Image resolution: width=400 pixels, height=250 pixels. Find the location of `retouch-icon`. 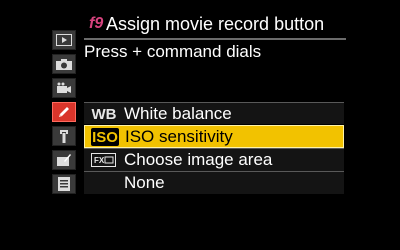

retouch-icon is located at coordinates (64, 160).